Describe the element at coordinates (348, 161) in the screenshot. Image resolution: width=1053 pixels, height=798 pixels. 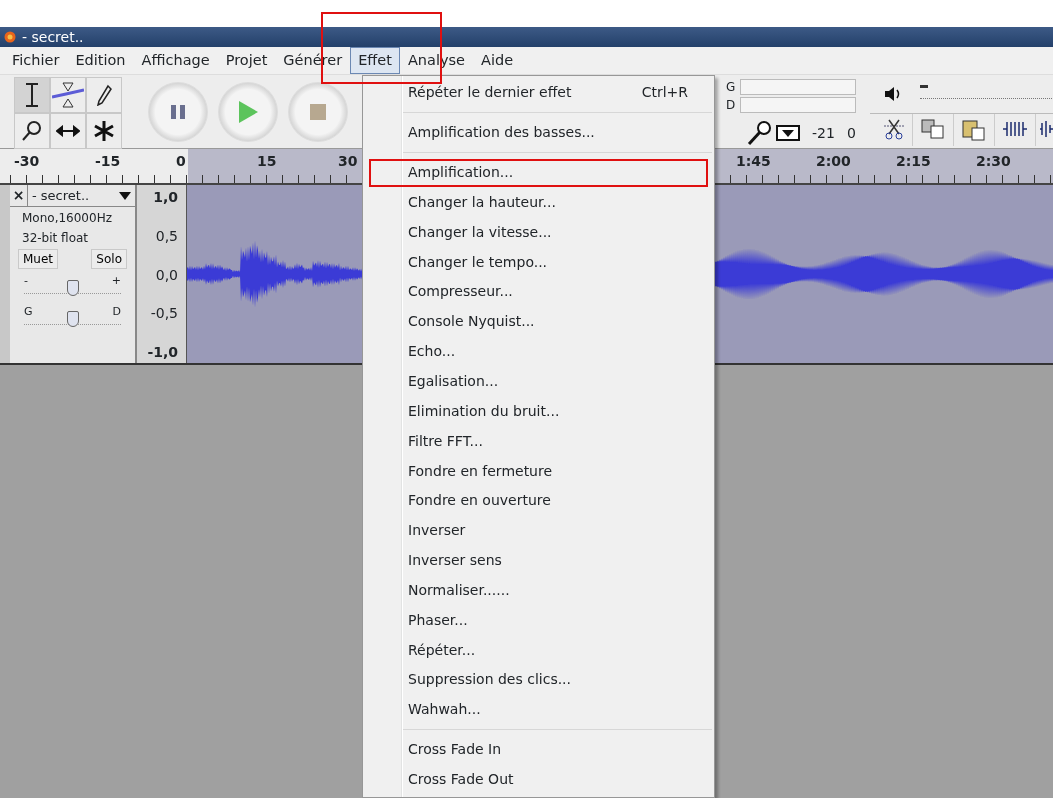
I see `ruler-label: 30` at that location.